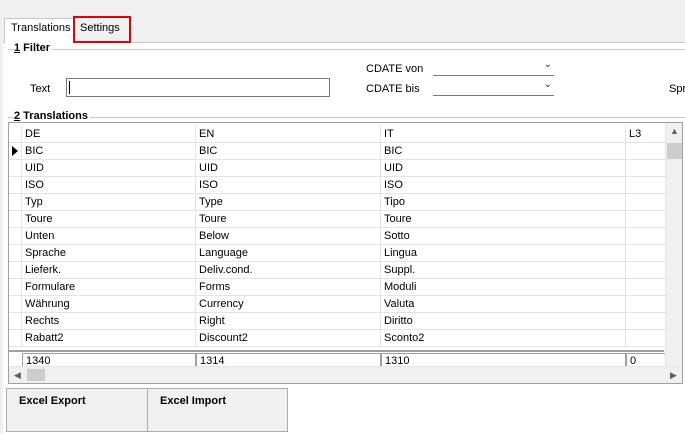 The width and height of the screenshot is (685, 434). What do you see at coordinates (346, 117) in the screenshot?
I see `translations-group-border` at bounding box center [346, 117].